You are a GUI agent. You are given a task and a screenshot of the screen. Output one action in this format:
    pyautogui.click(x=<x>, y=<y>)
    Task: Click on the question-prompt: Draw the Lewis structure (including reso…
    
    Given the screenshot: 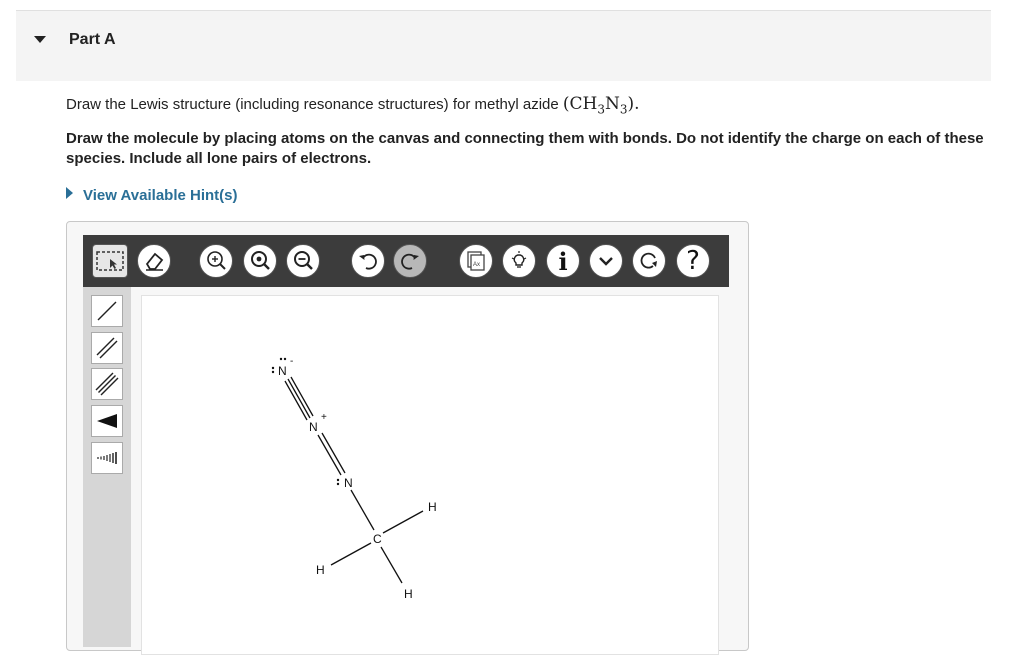 What is the action you would take?
    pyautogui.click(x=353, y=105)
    